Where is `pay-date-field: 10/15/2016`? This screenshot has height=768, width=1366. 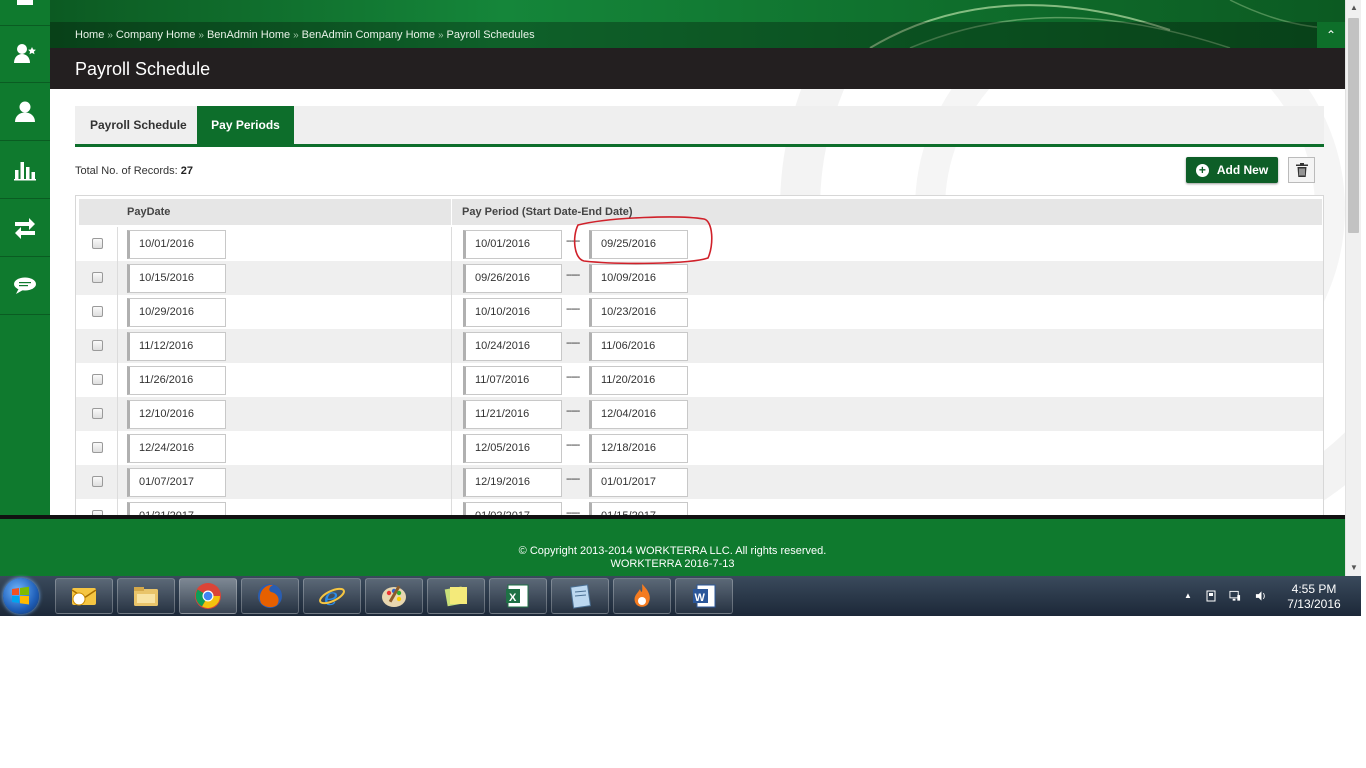 pay-date-field: 10/15/2016 is located at coordinates (176, 278).